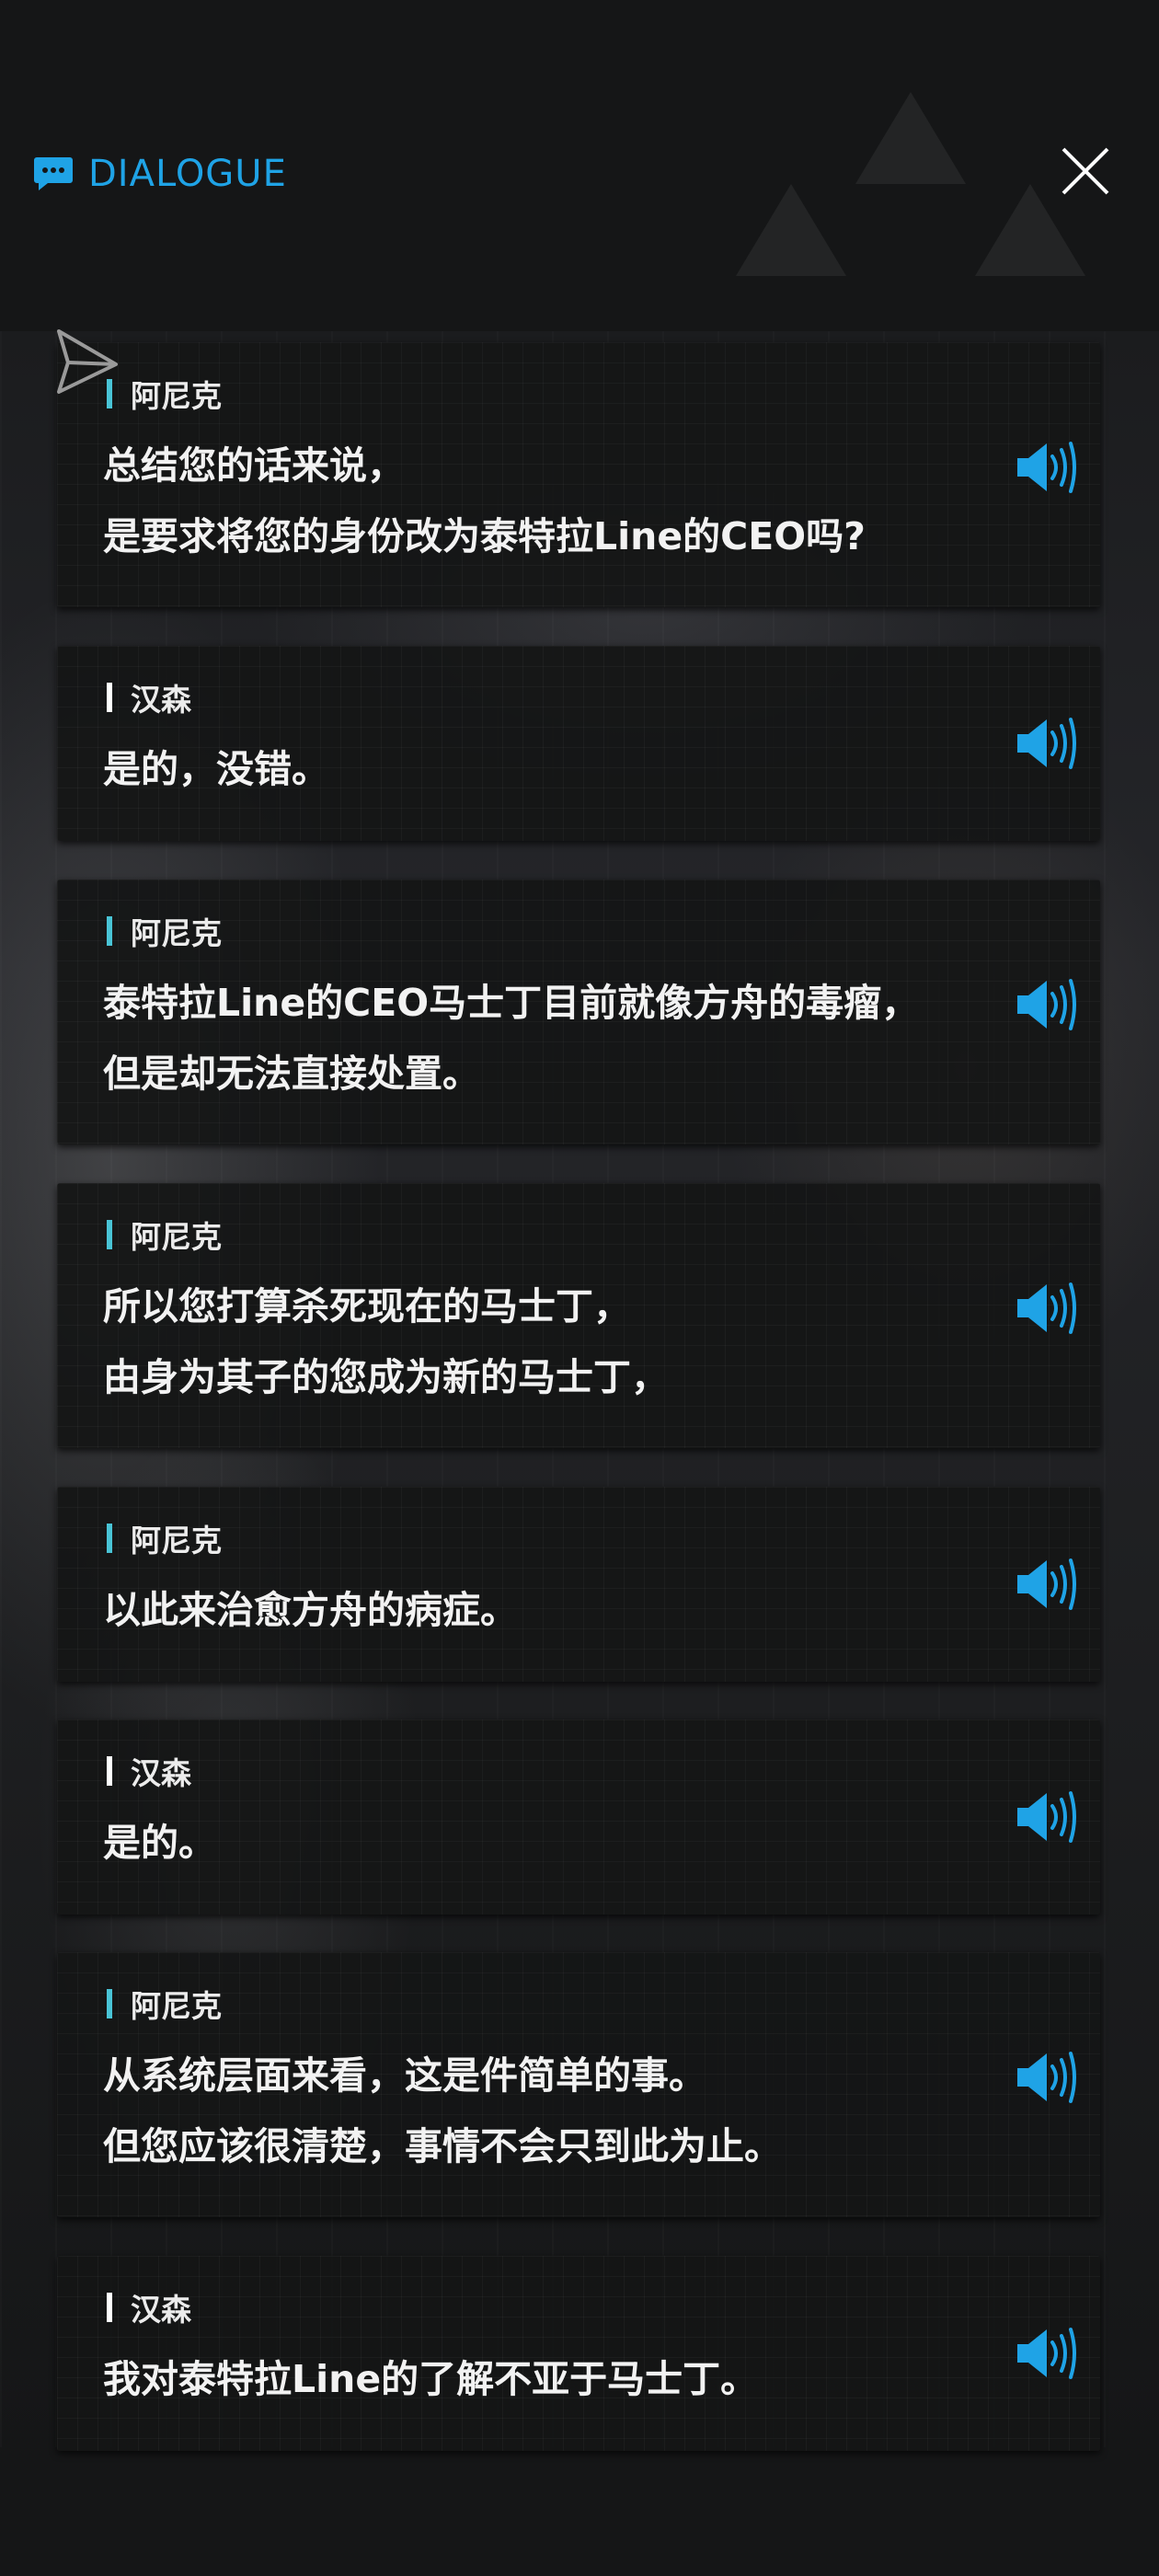 Image resolution: width=1159 pixels, height=2576 pixels. I want to click on dialogue-card: 阿尼克以此来治愈方舟的病症。, so click(578, 1584).